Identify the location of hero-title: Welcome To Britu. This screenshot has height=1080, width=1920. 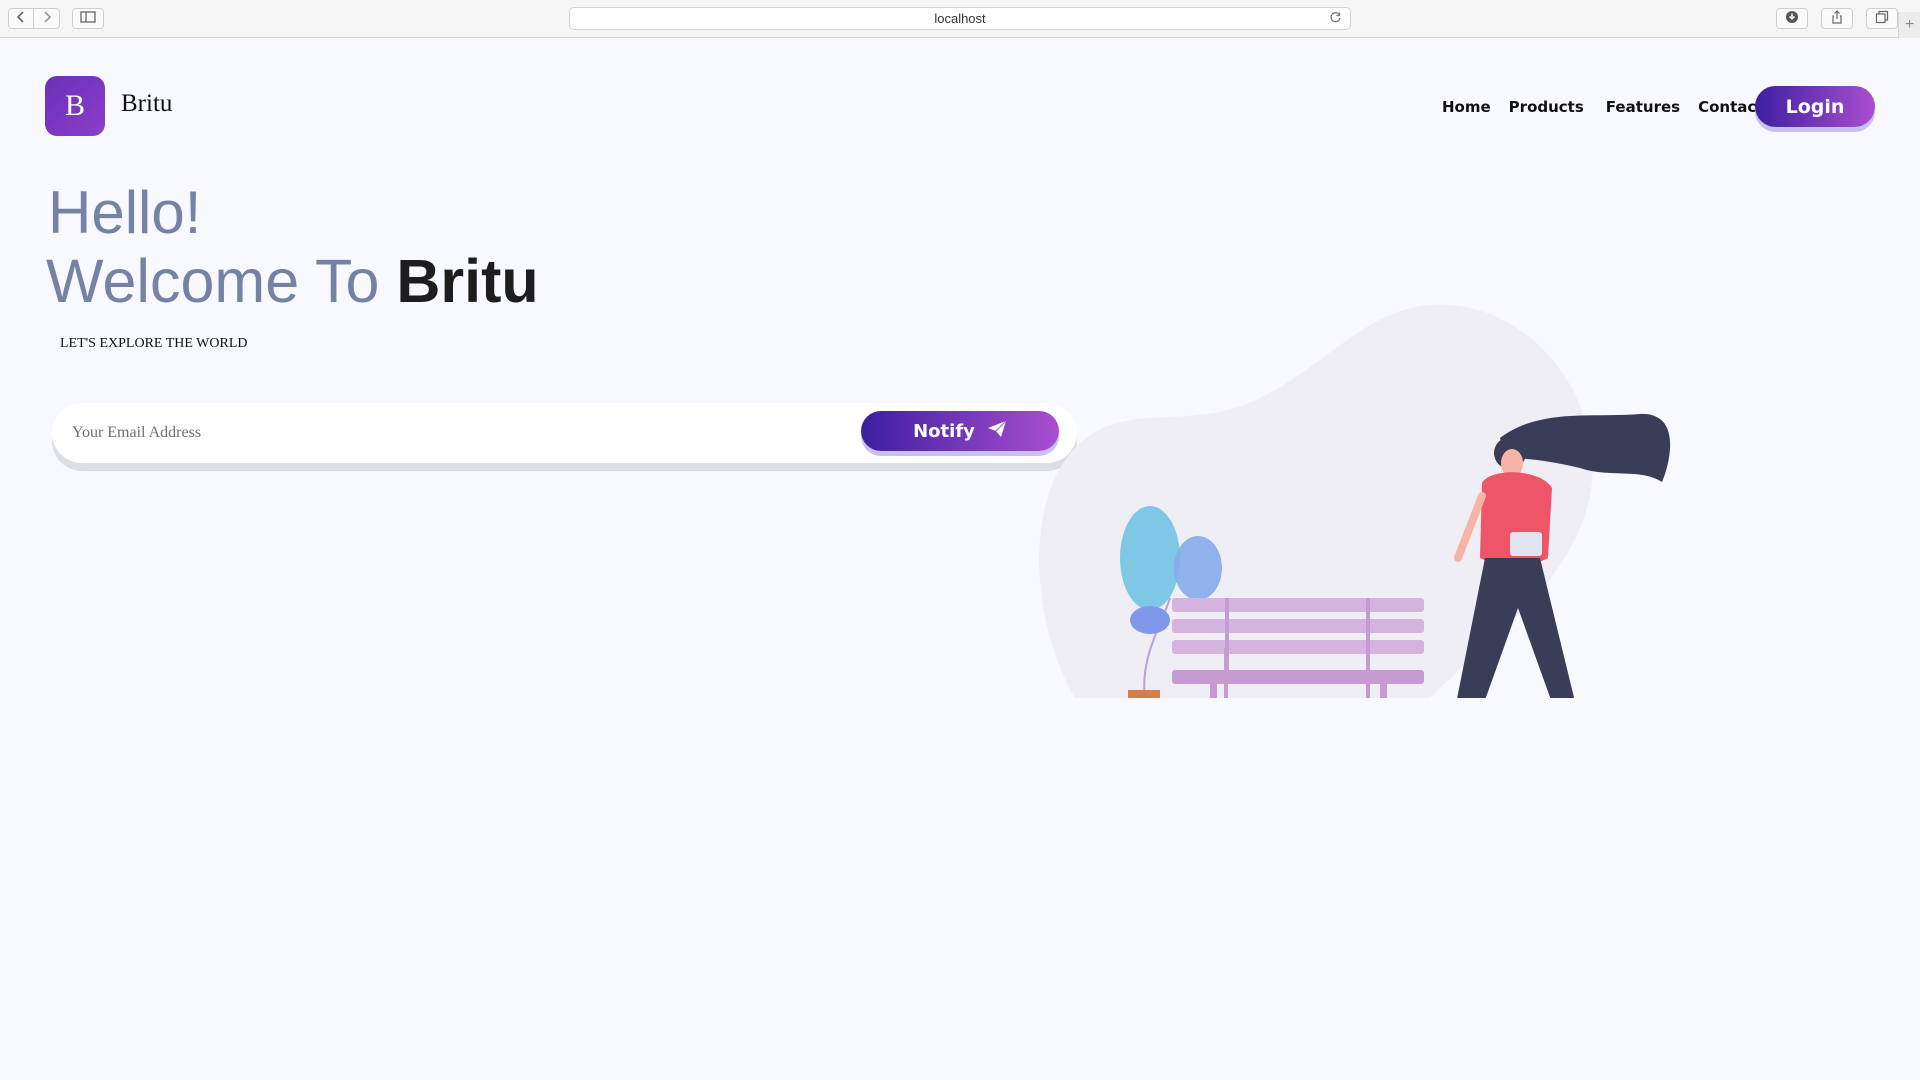
(292, 281).